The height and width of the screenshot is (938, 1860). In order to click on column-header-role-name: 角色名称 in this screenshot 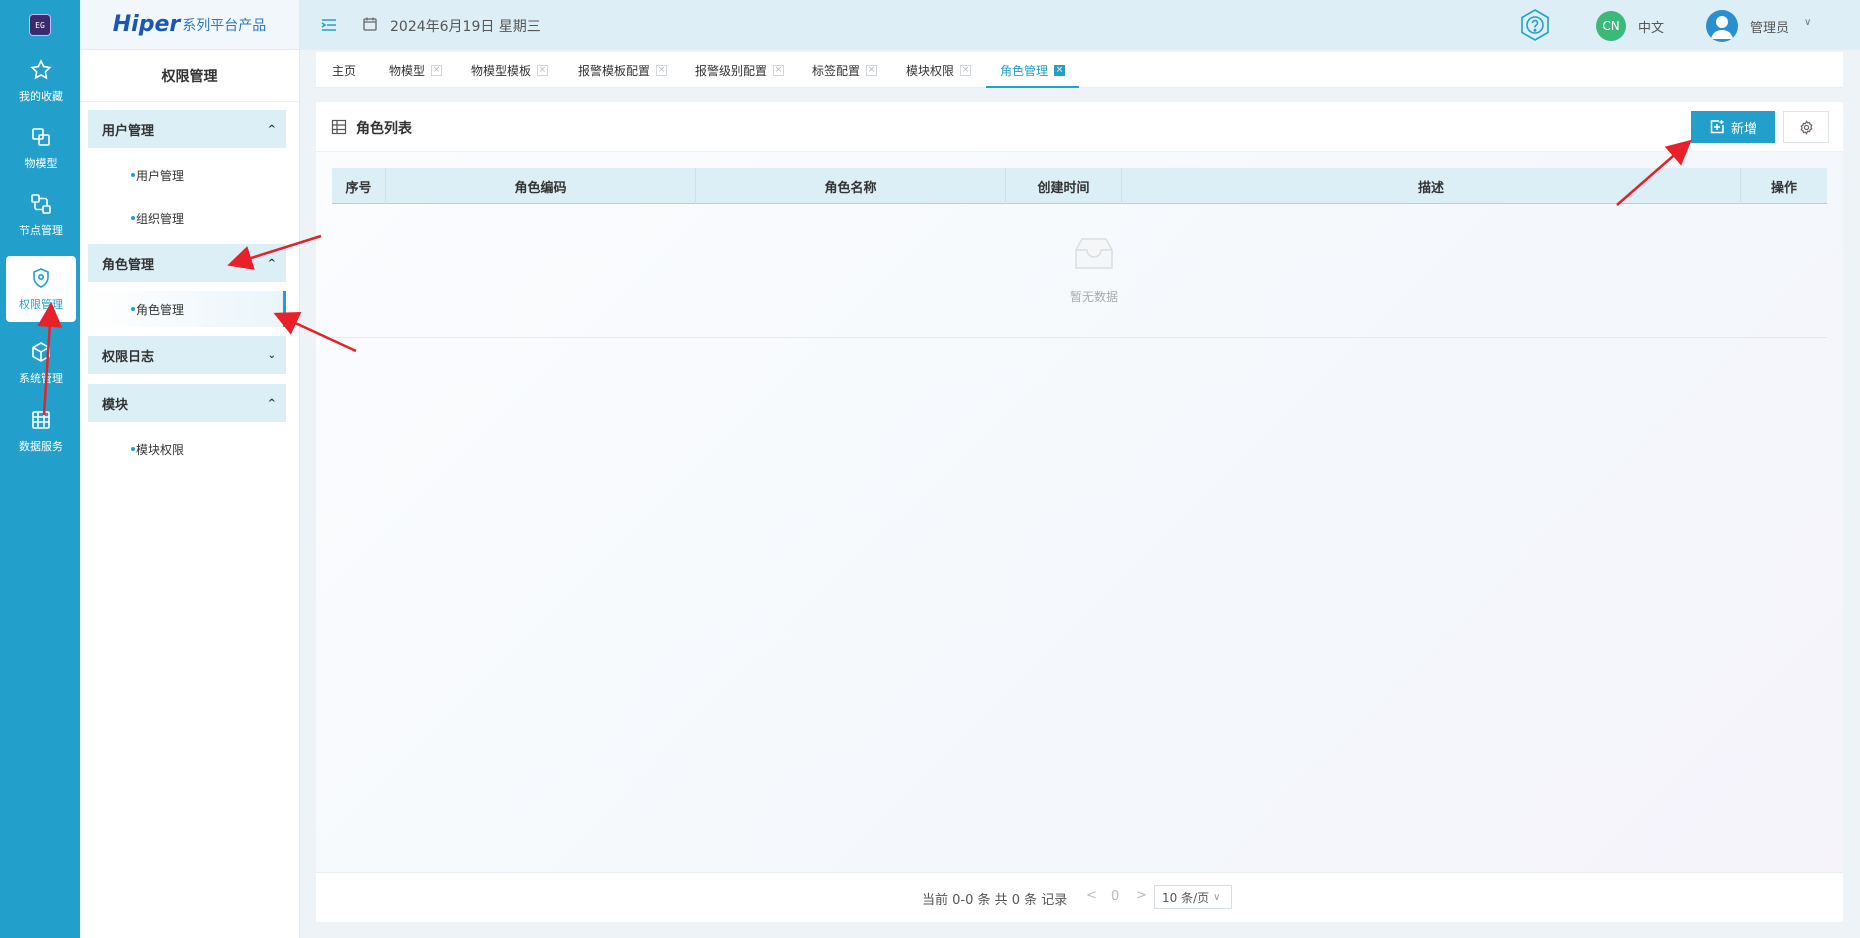, I will do `click(851, 186)`.